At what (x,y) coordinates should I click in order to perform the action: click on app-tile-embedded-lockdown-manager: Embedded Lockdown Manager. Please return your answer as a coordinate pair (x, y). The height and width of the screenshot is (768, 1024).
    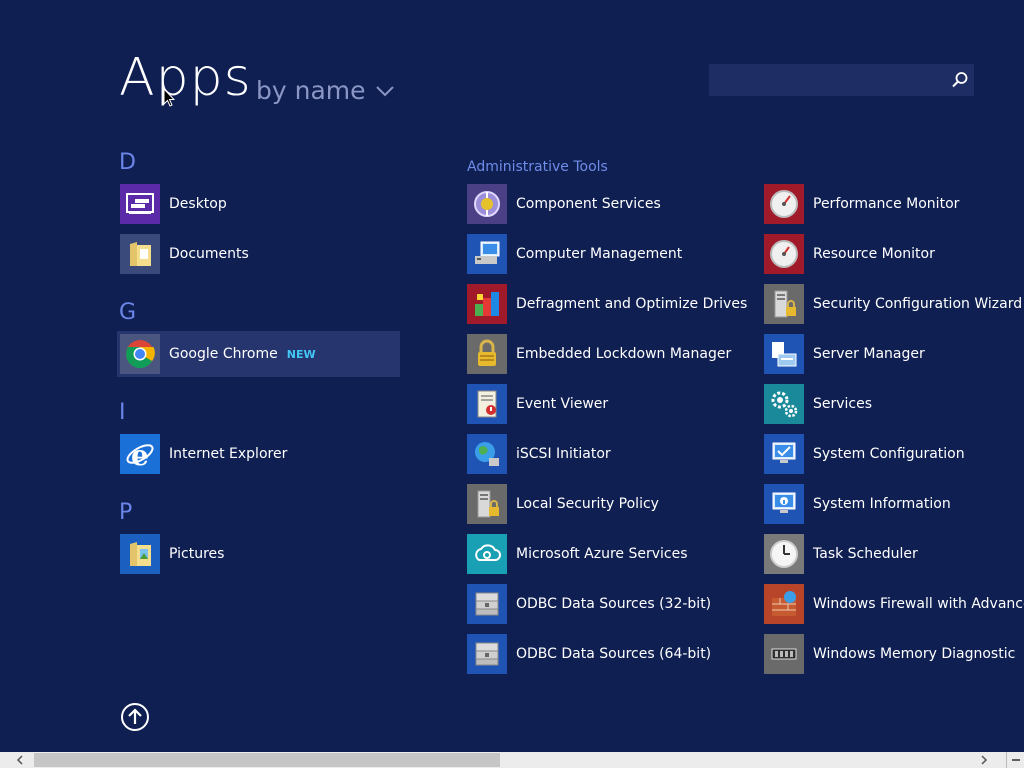
    Looking at the image, I should click on (599, 354).